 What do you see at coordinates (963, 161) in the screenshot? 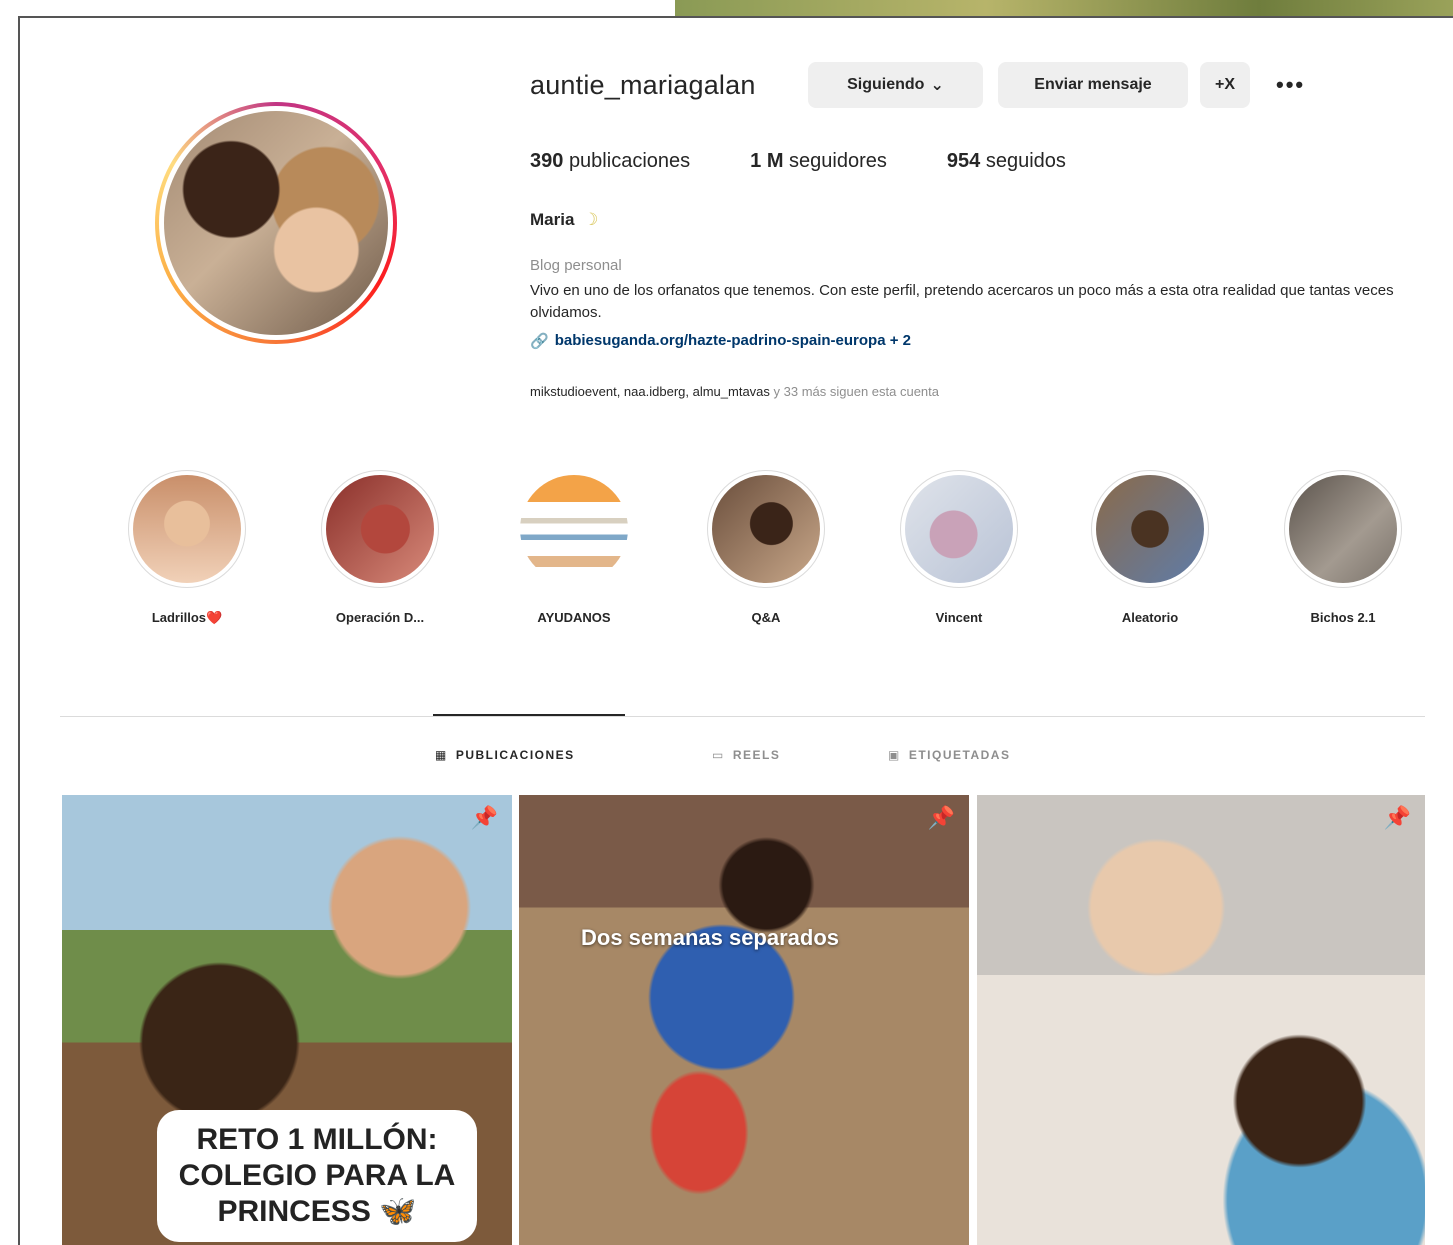
I see `following-count: 954` at bounding box center [963, 161].